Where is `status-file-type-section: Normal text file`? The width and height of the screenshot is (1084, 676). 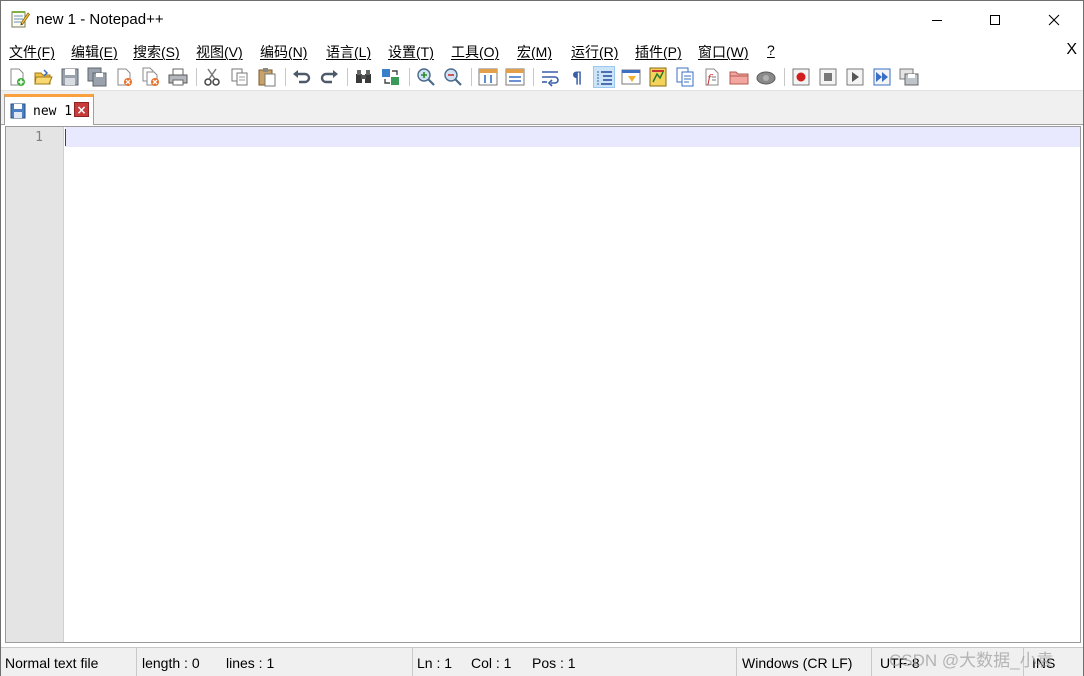
status-file-type-section: Normal text file is located at coordinates (69, 662).